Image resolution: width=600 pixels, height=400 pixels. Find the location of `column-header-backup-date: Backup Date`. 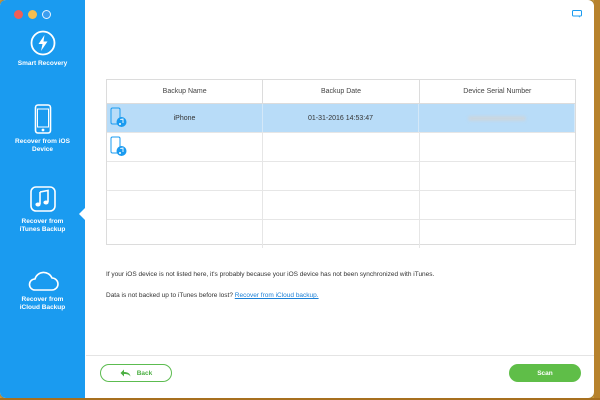

column-header-backup-date: Backup Date is located at coordinates (341, 91).